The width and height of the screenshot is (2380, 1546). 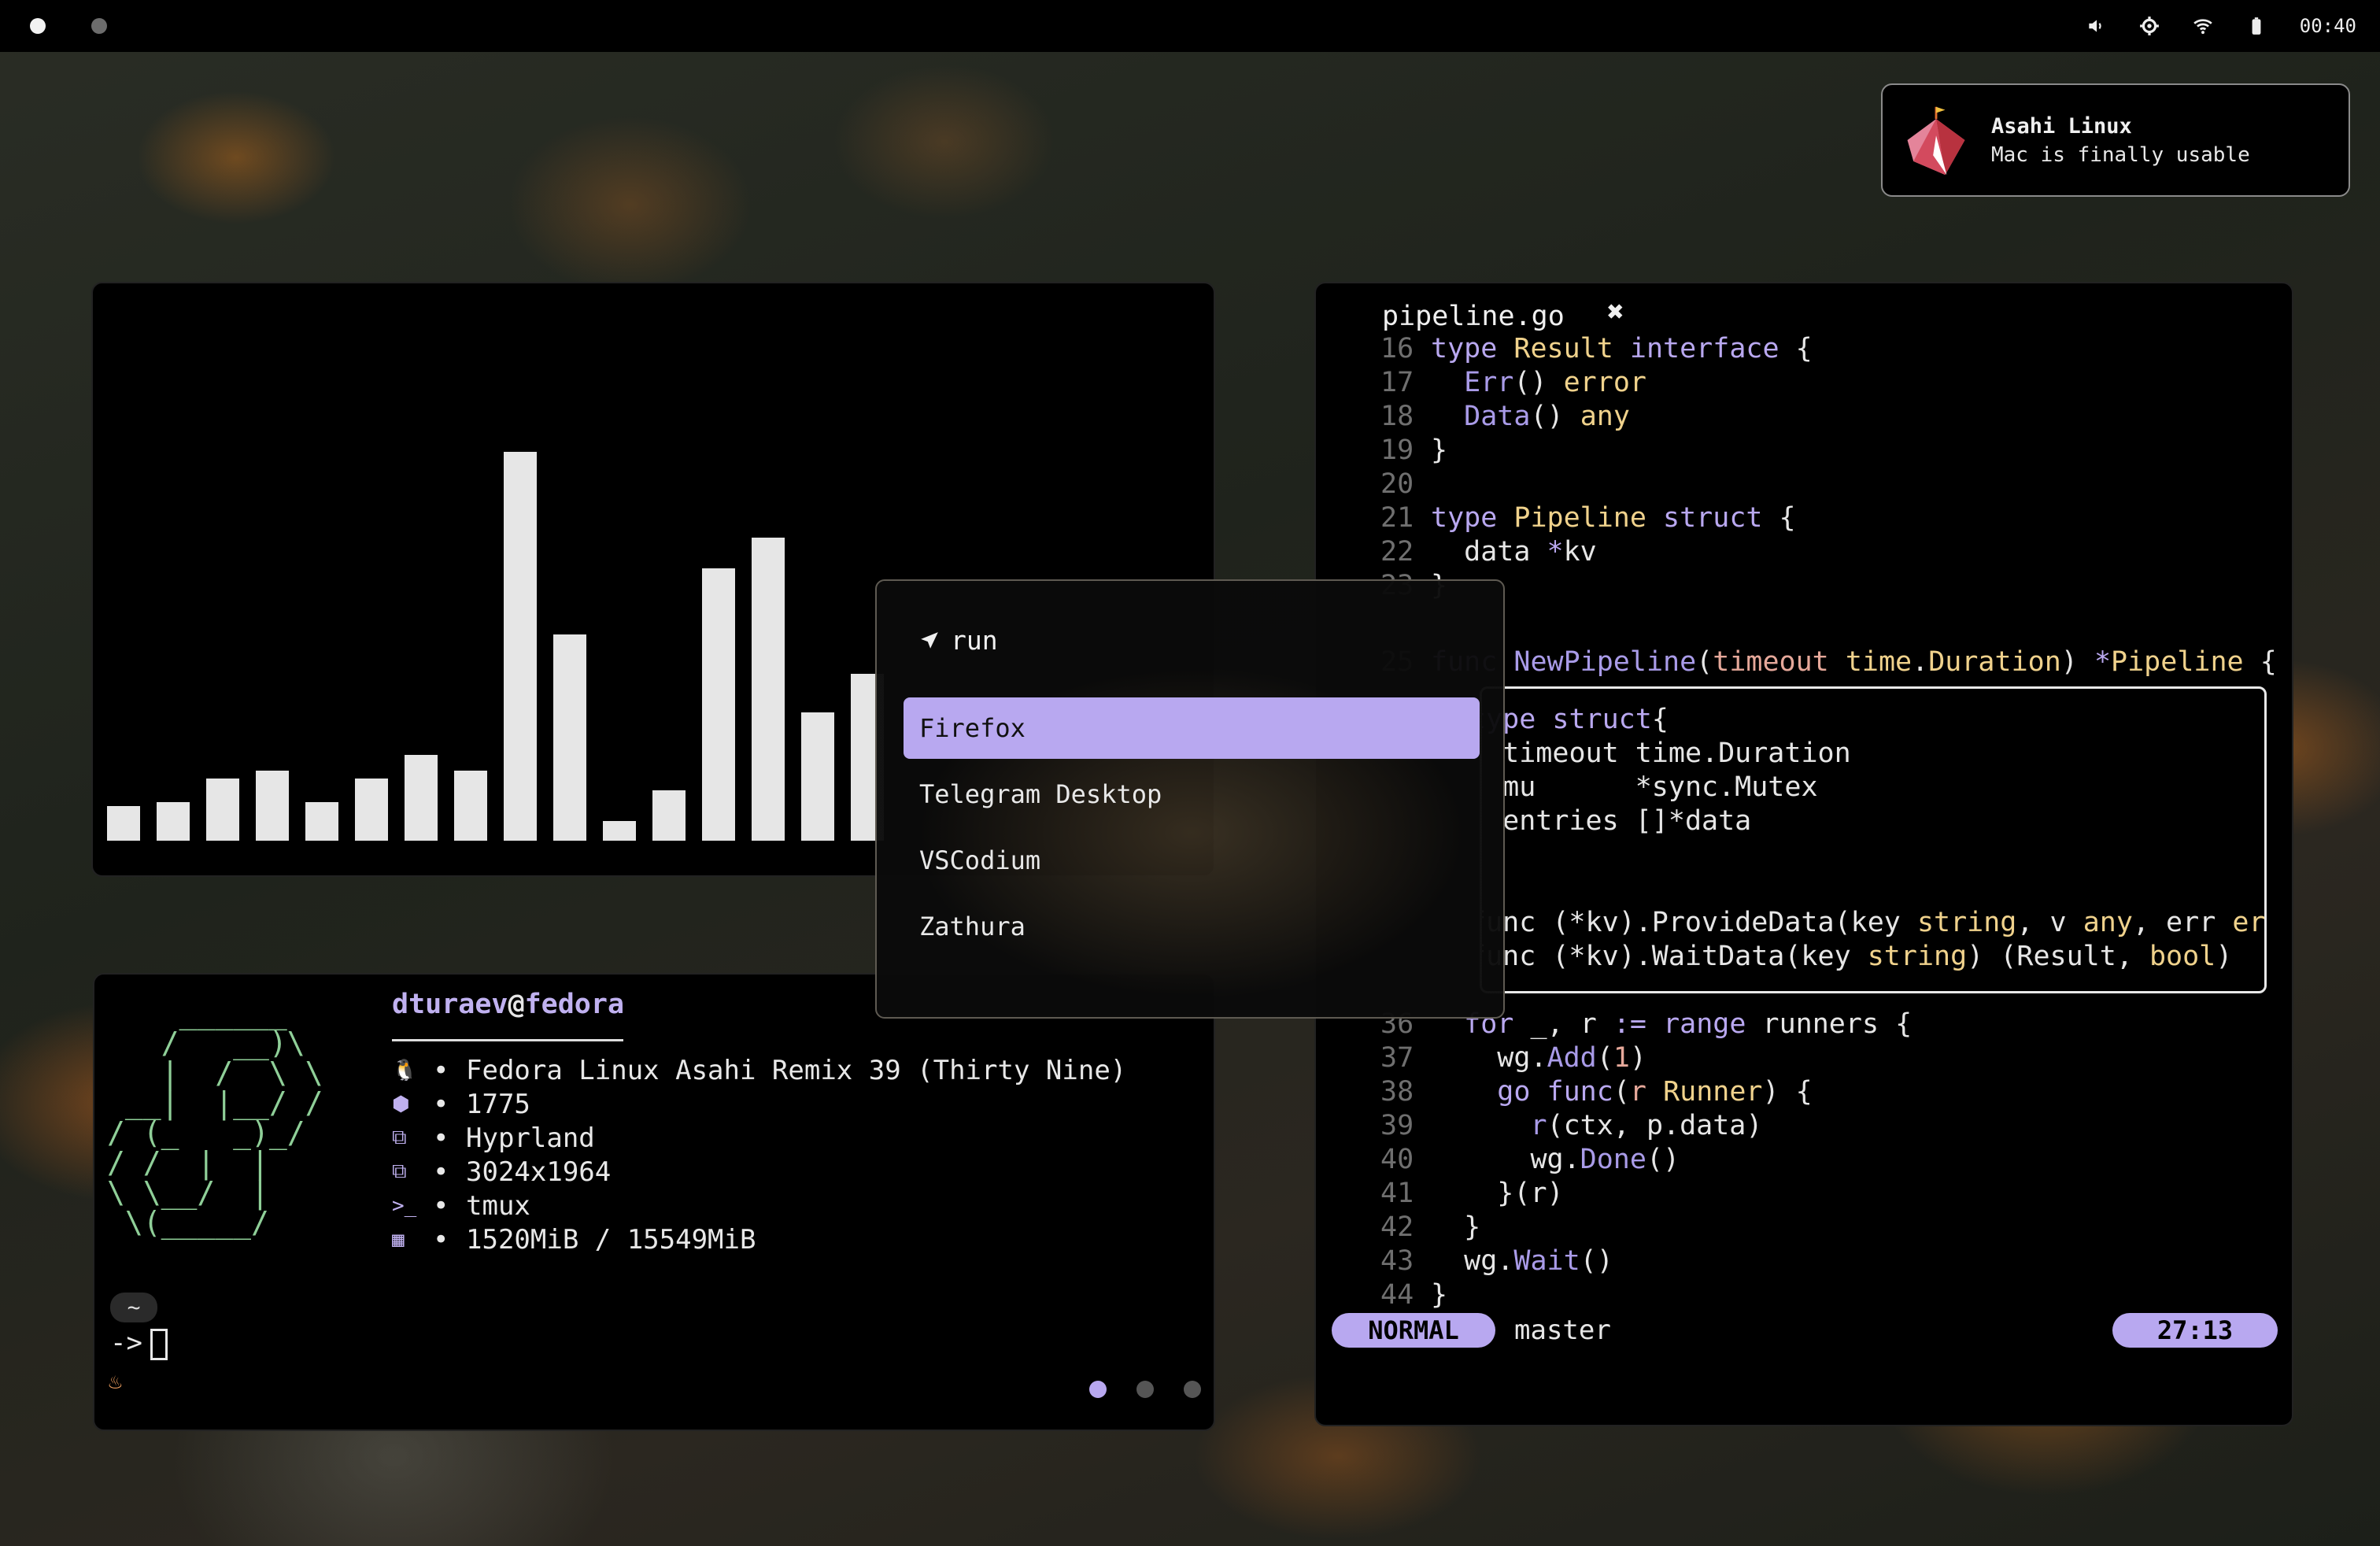 What do you see at coordinates (133, 1307) in the screenshot?
I see `prompt-directory: ~` at bounding box center [133, 1307].